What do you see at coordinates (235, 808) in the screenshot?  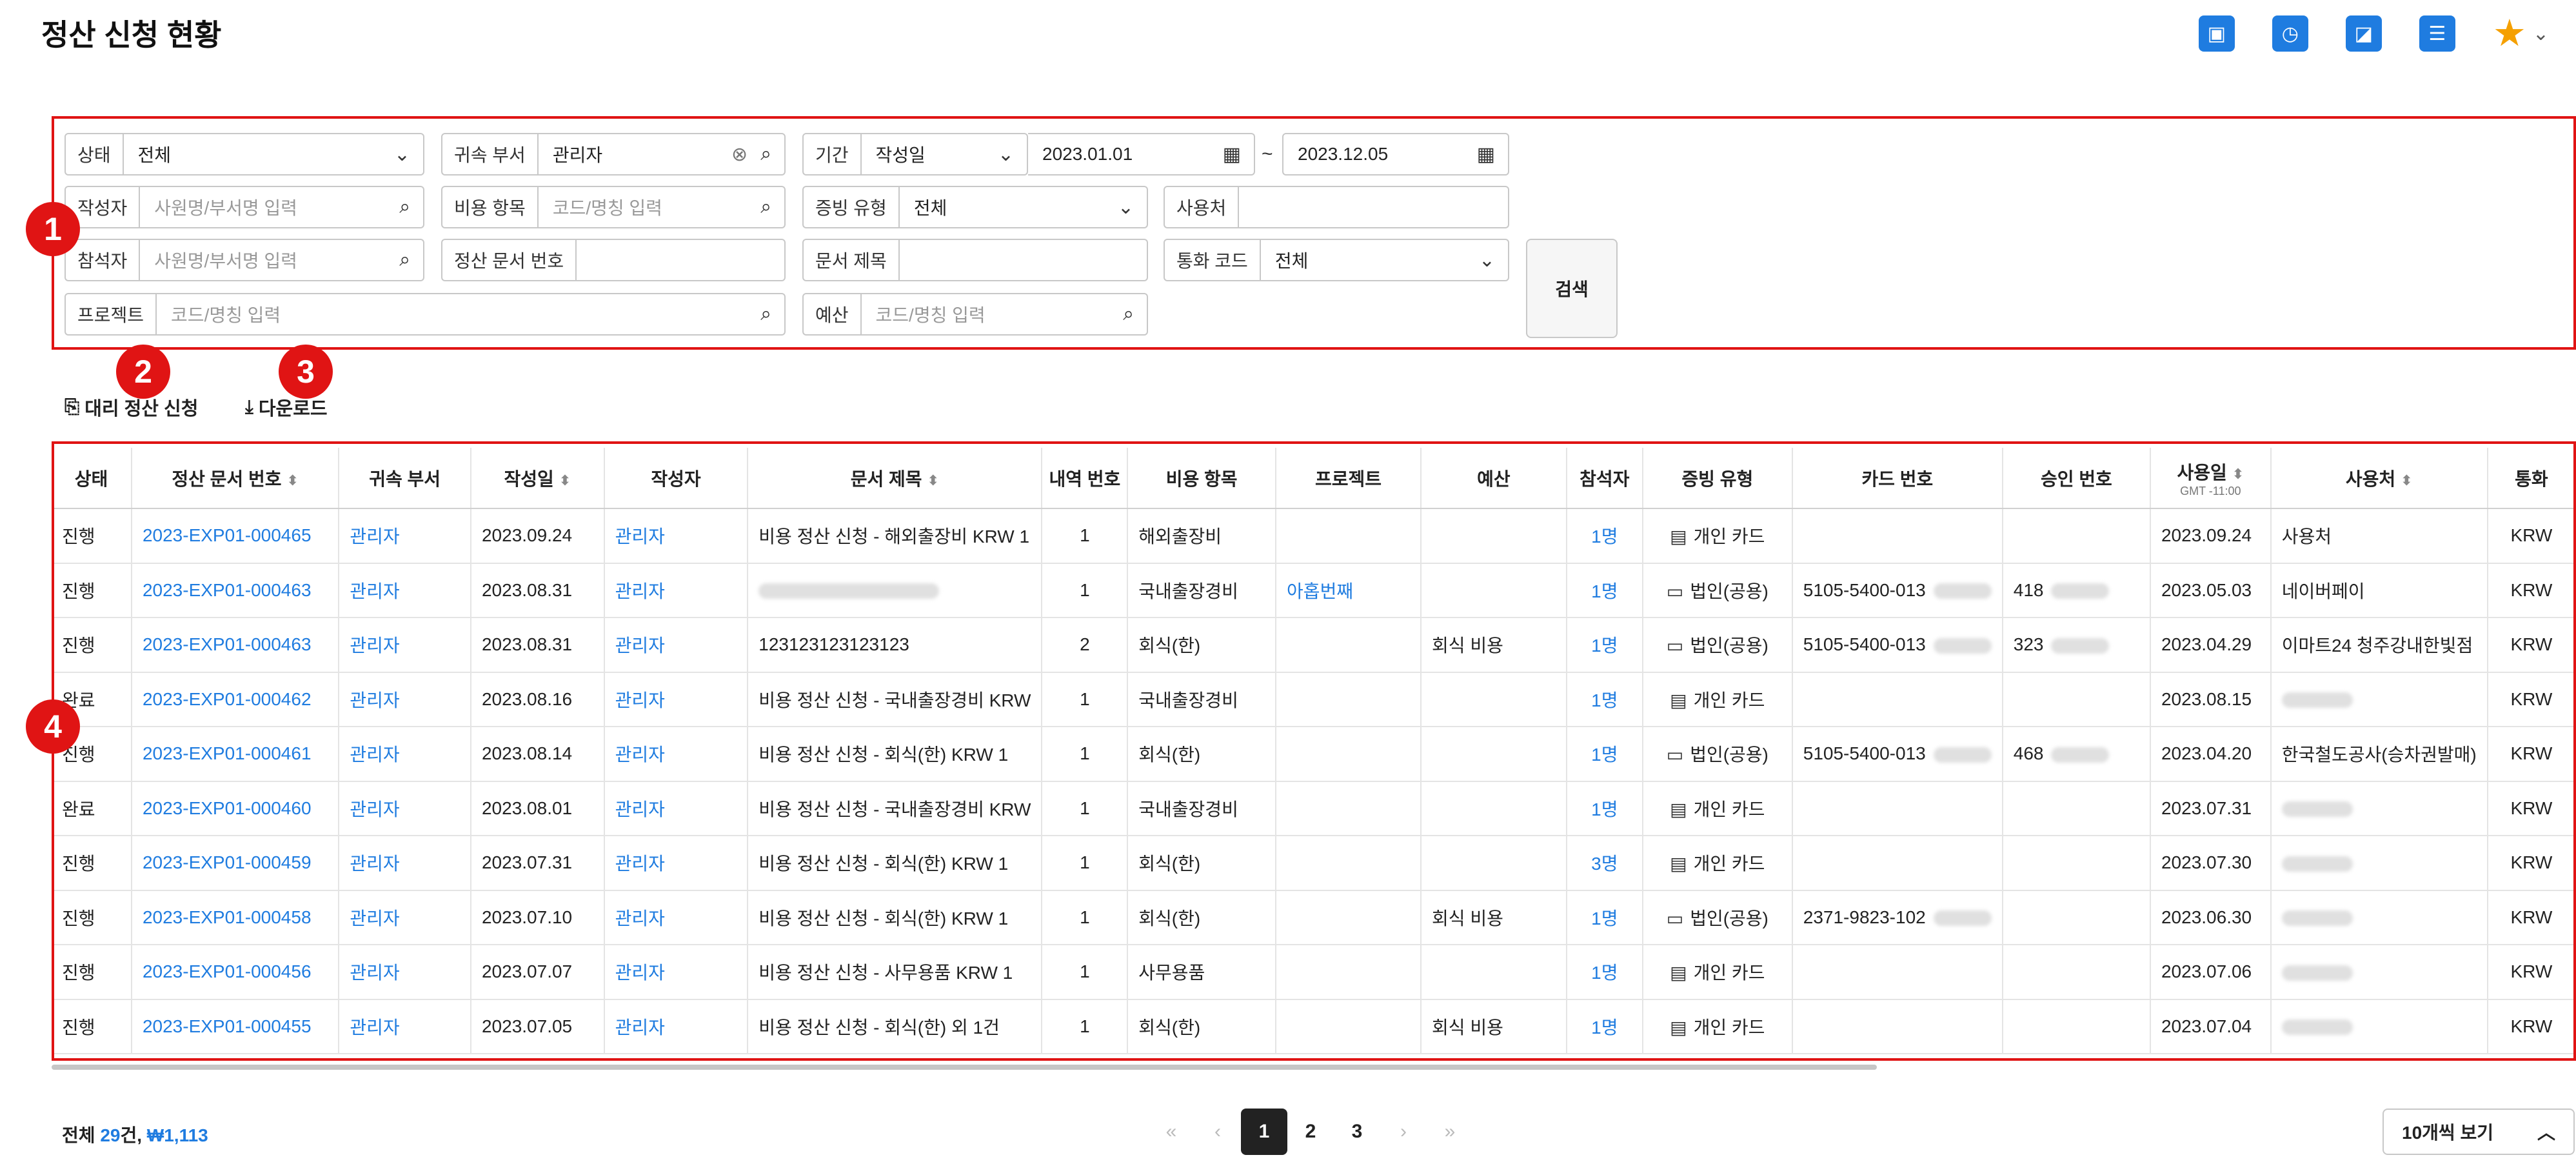 I see `table-cell: 2023-EXP01-000460` at bounding box center [235, 808].